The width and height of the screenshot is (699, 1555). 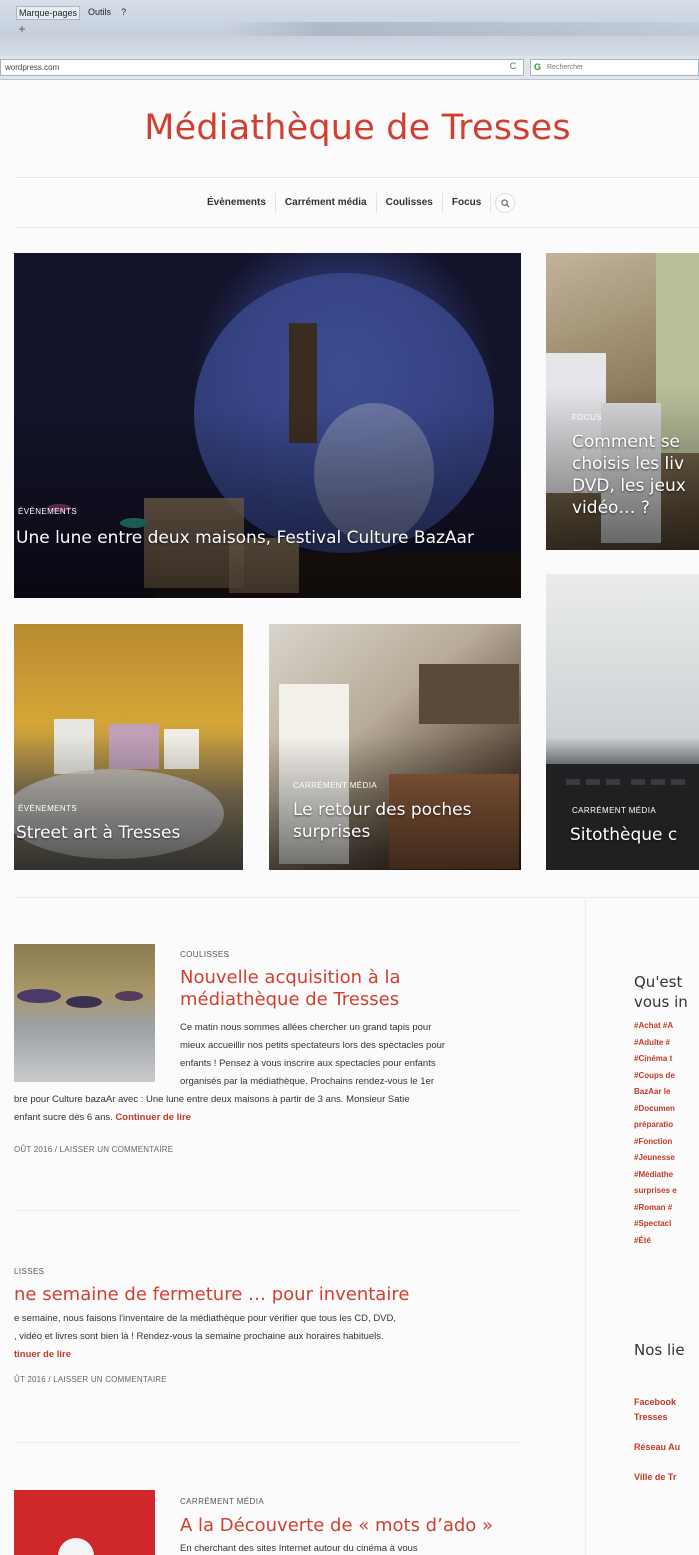 I want to click on browser-toolbar: Marque-pages Outils ? +, so click(x=349, y=28).